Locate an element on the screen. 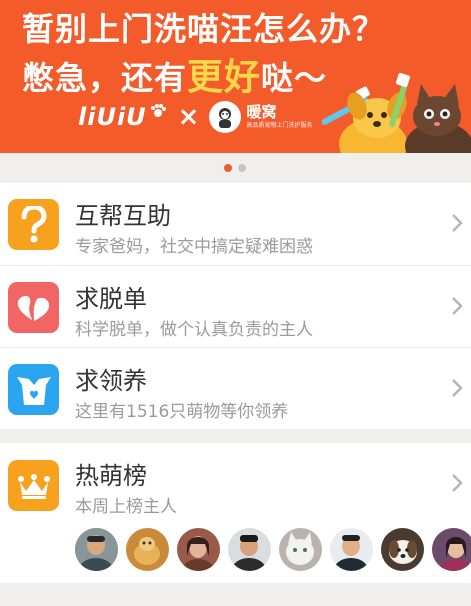 The width and height of the screenshot is (471, 606). pager-dot is located at coordinates (242, 168).